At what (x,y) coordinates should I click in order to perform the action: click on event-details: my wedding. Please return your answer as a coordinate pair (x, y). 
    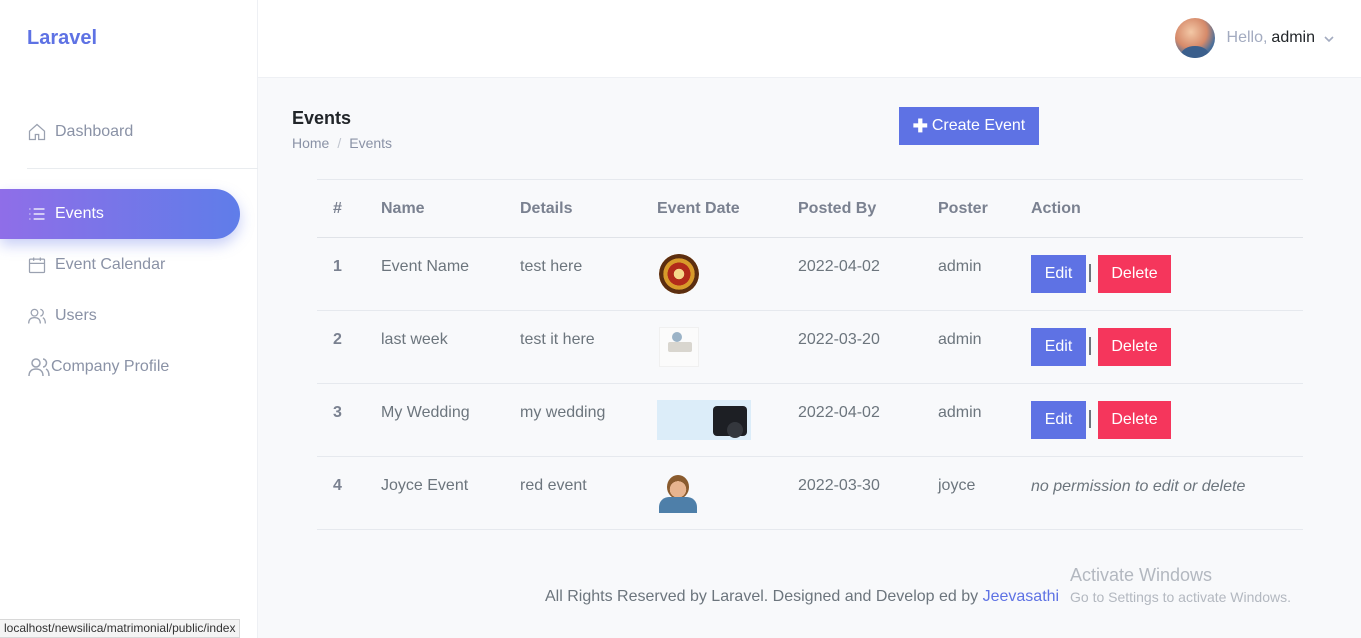
    Looking at the image, I should click on (563, 412).